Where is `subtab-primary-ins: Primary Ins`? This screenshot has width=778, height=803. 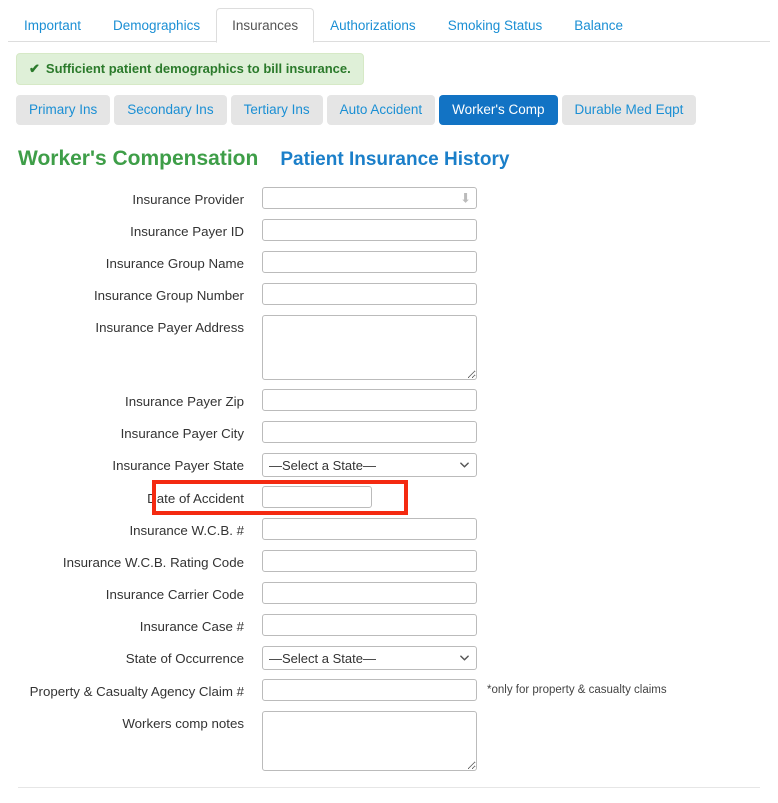 subtab-primary-ins: Primary Ins is located at coordinates (63, 110).